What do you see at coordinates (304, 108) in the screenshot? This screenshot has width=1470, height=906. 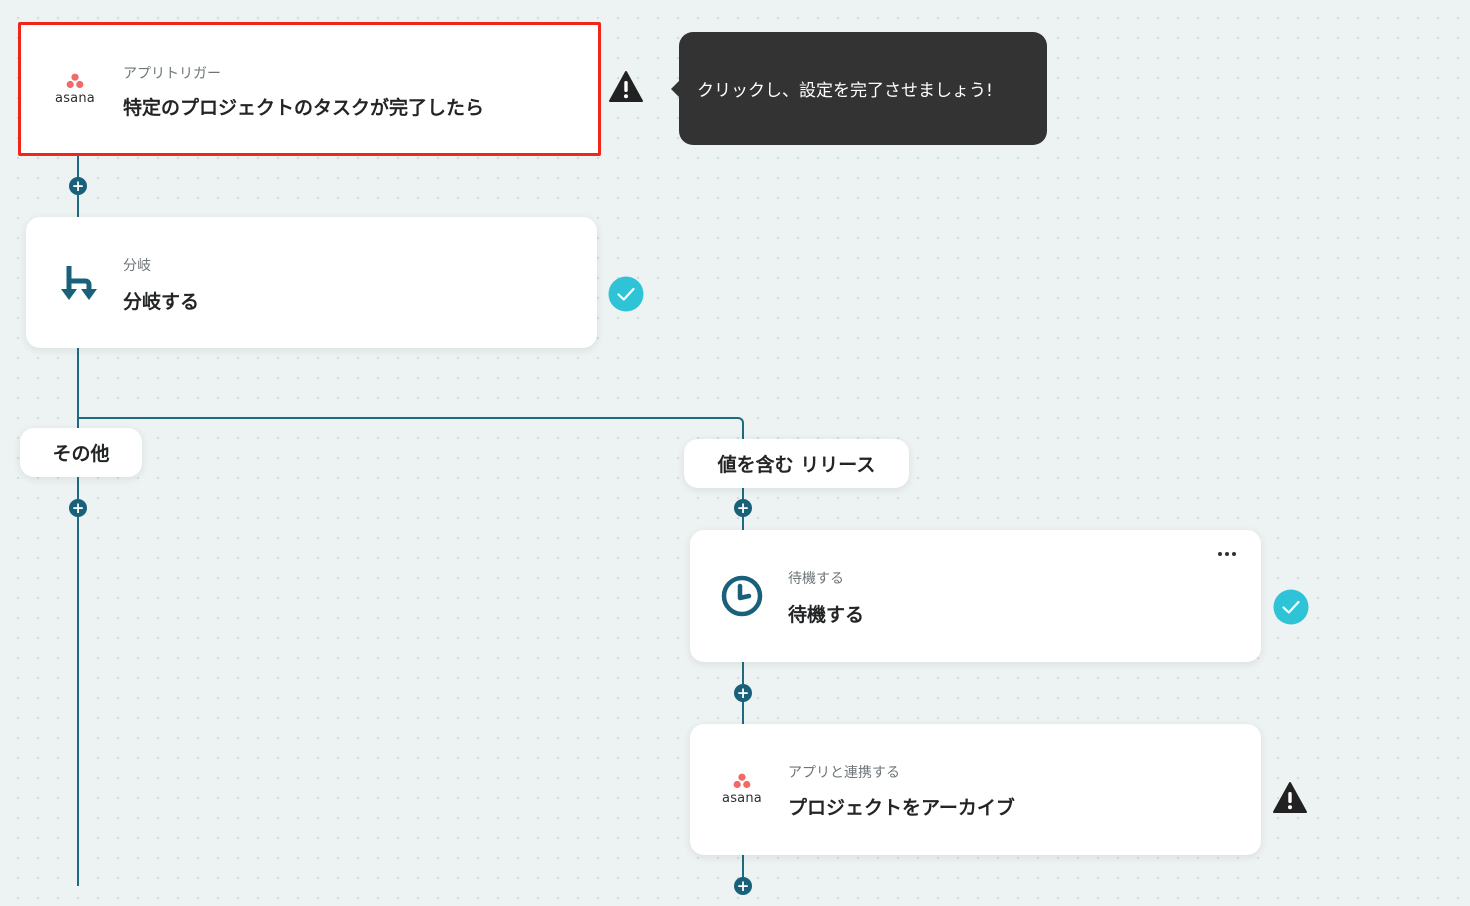 I see `node-title: 特定のプロジェクトのタスクが完了したら` at bounding box center [304, 108].